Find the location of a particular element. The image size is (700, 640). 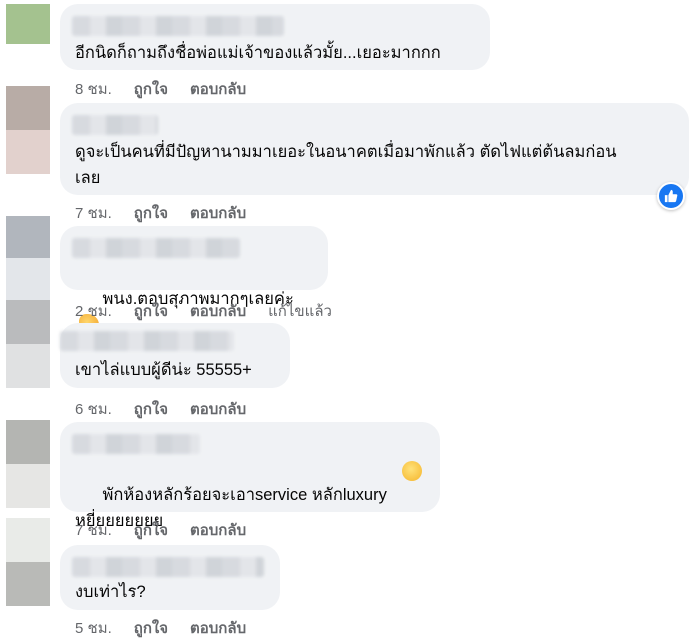

comment-actions: 5 ชม. ถูกใจ ตอบกลับ is located at coordinates (171, 628).